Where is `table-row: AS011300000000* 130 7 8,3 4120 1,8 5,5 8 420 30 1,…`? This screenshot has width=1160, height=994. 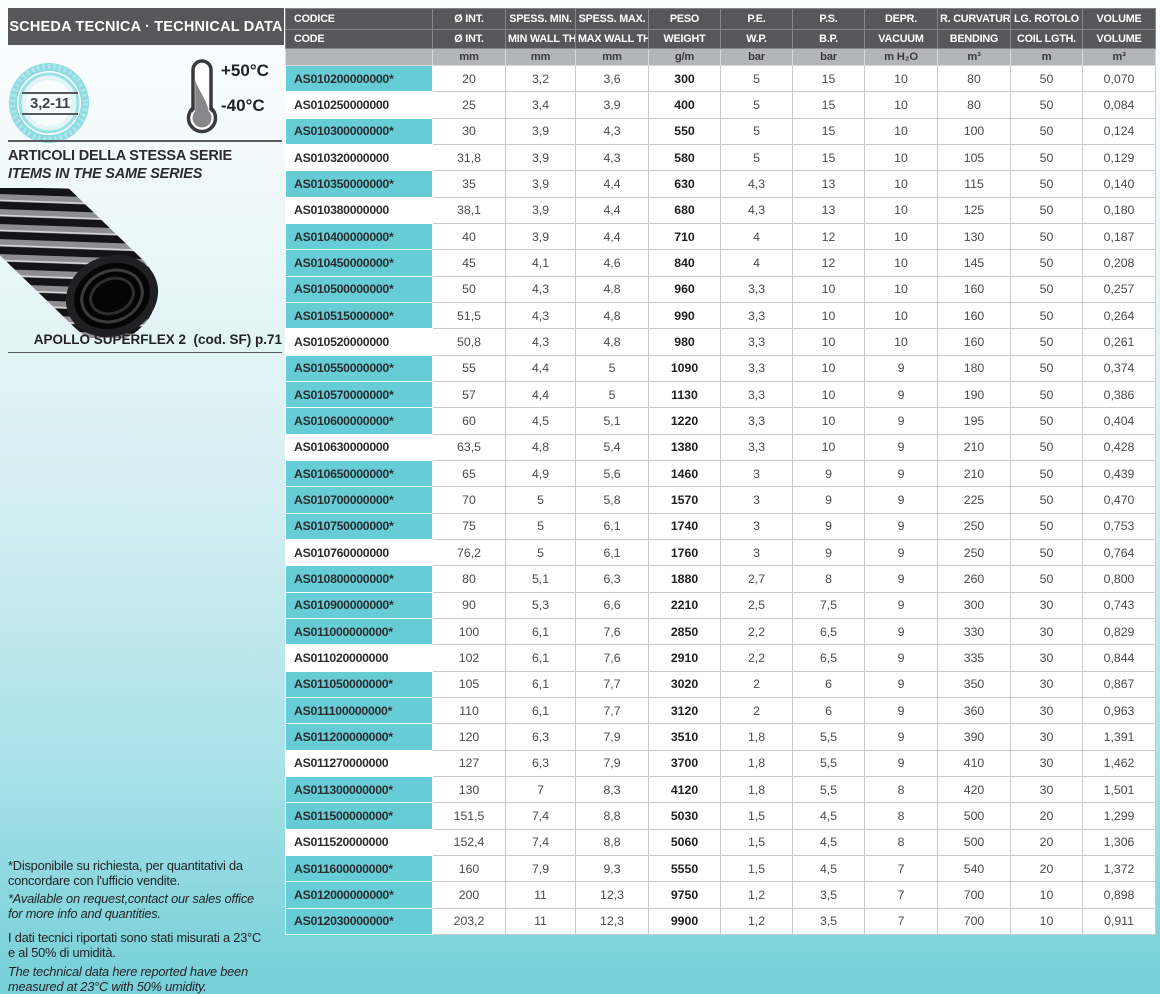 table-row: AS011300000000* 130 7 8,3 4120 1,8 5,5 8 420 30 1,… is located at coordinates (720, 789).